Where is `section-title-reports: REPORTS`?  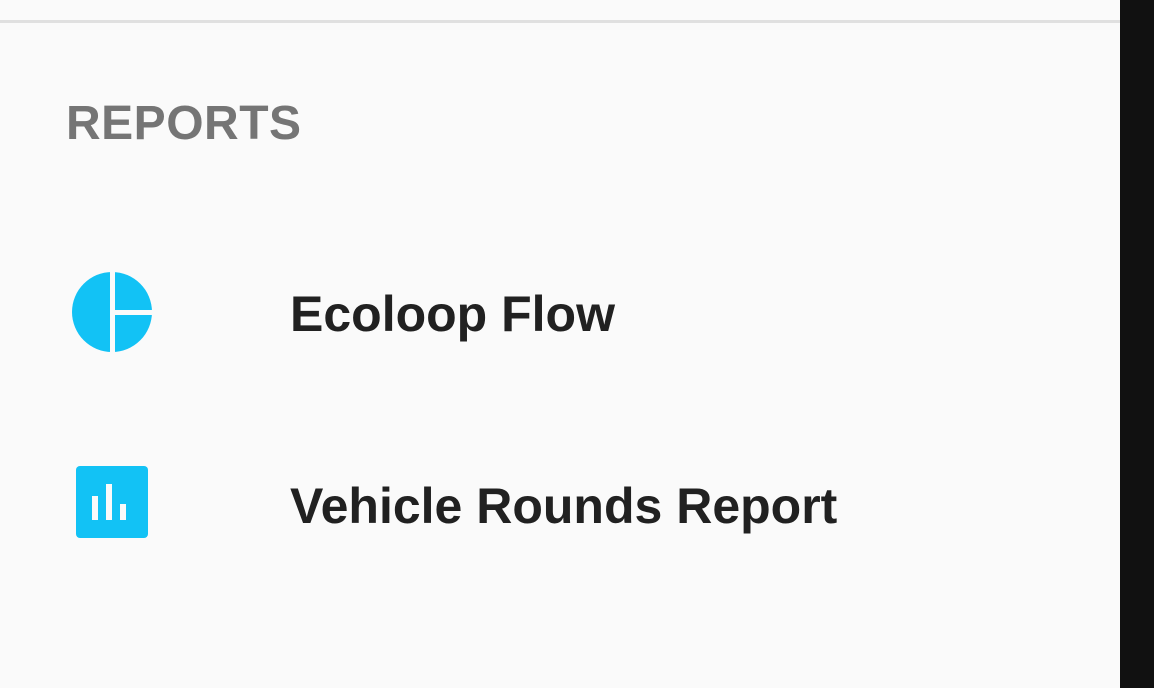 section-title-reports: REPORTS is located at coordinates (184, 123).